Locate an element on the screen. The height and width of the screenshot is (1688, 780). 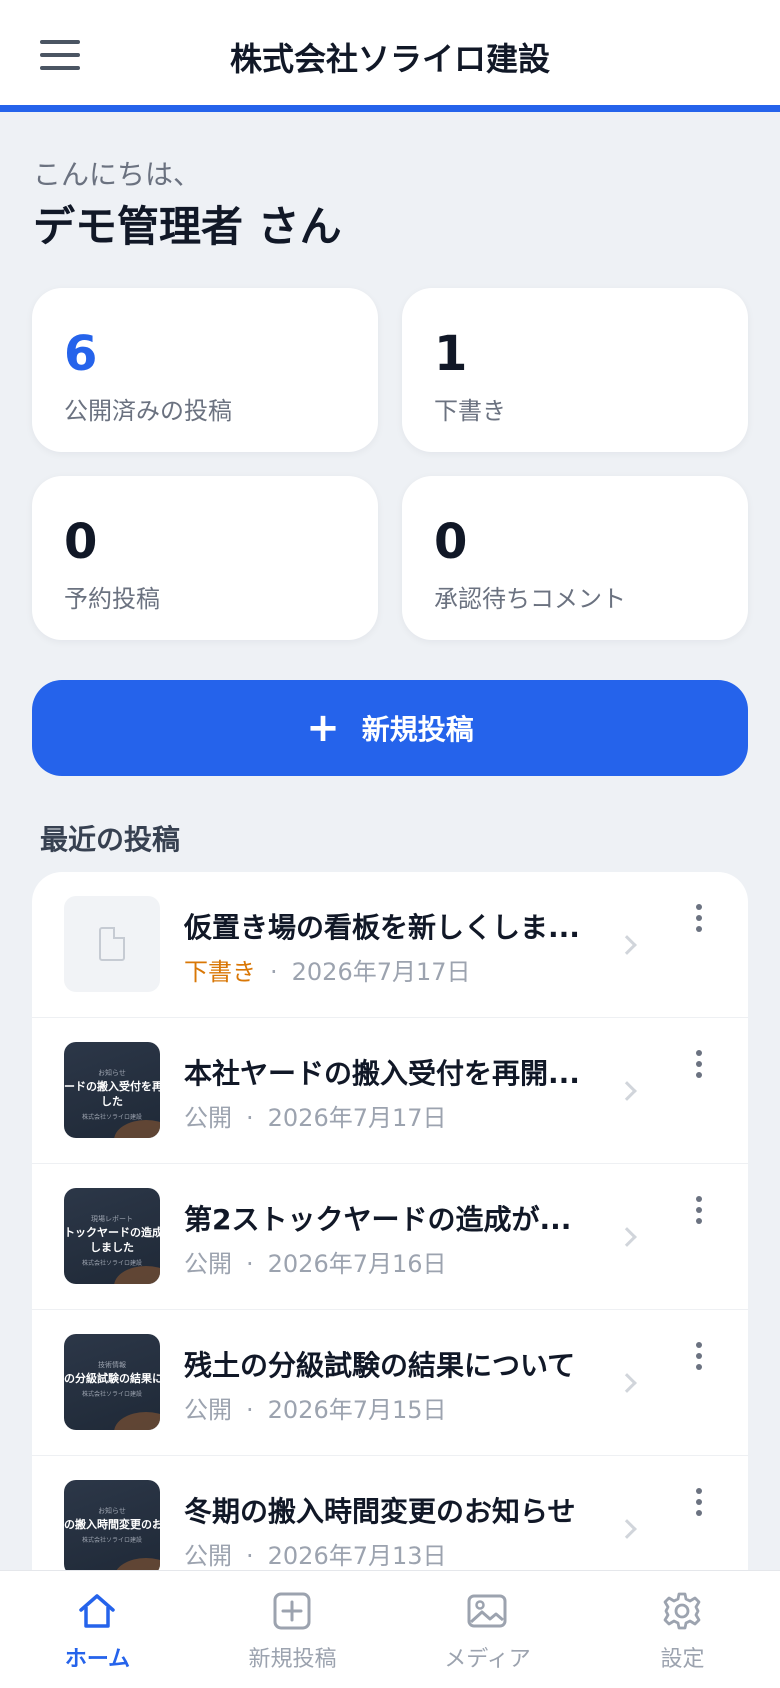
thumb-headline: の分級試験の結果につ is located at coordinates (112, 1378).